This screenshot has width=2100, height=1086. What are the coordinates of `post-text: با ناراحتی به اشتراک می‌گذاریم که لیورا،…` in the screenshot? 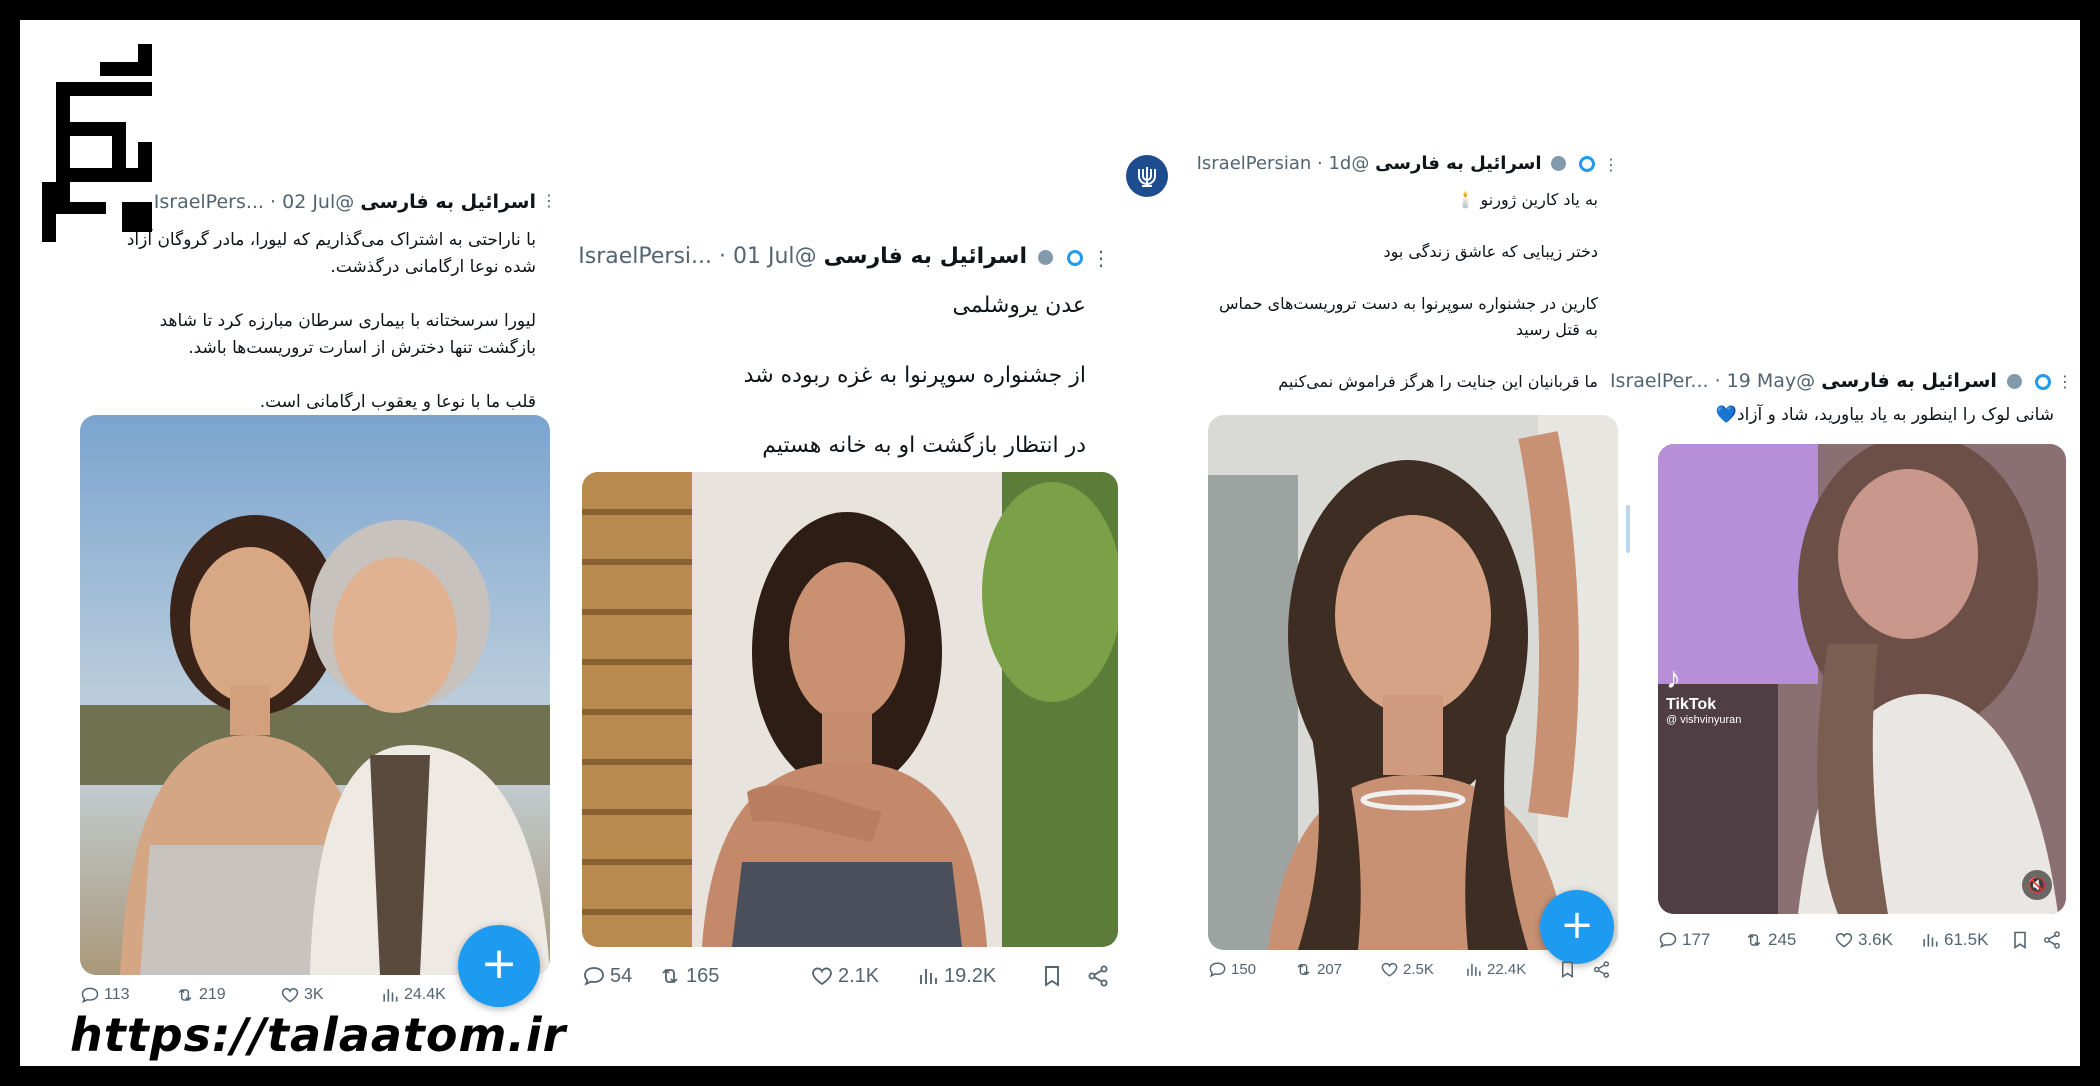 It's located at (296, 321).